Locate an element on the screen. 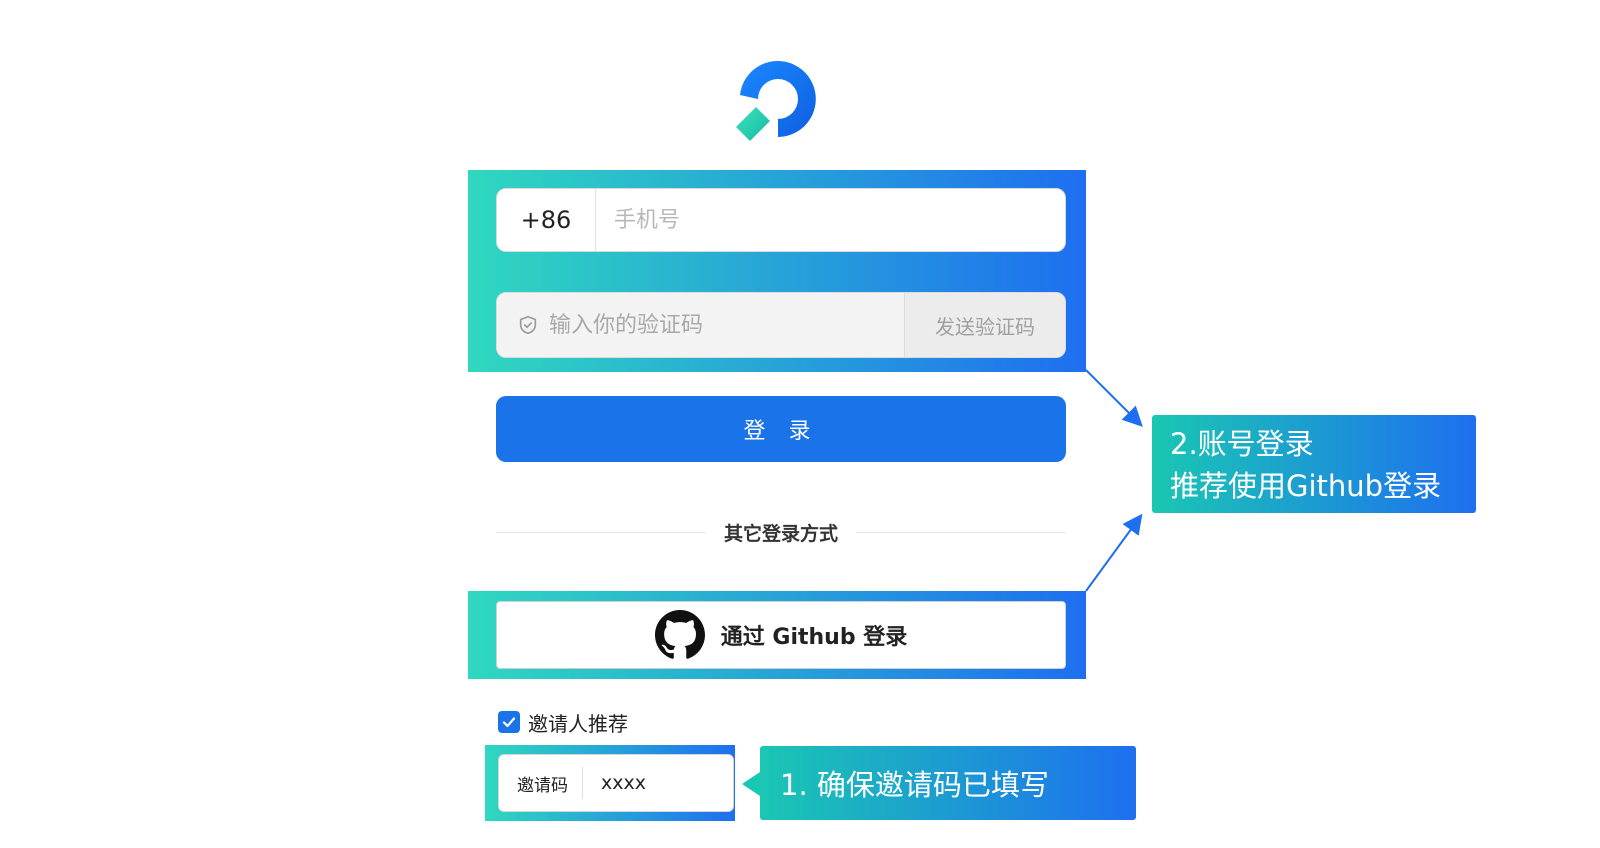 This screenshot has height=848, width=1600. other-methods-label: 其它登录方式 is located at coordinates (781, 533).